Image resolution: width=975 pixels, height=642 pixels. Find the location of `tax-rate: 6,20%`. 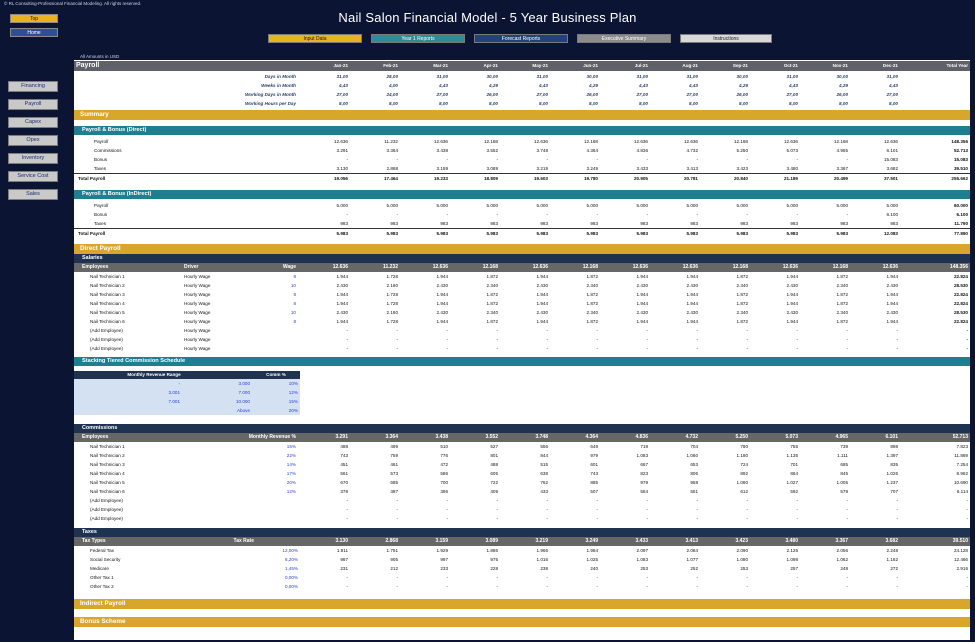

tax-rate: 6,20% is located at coordinates (276, 559).